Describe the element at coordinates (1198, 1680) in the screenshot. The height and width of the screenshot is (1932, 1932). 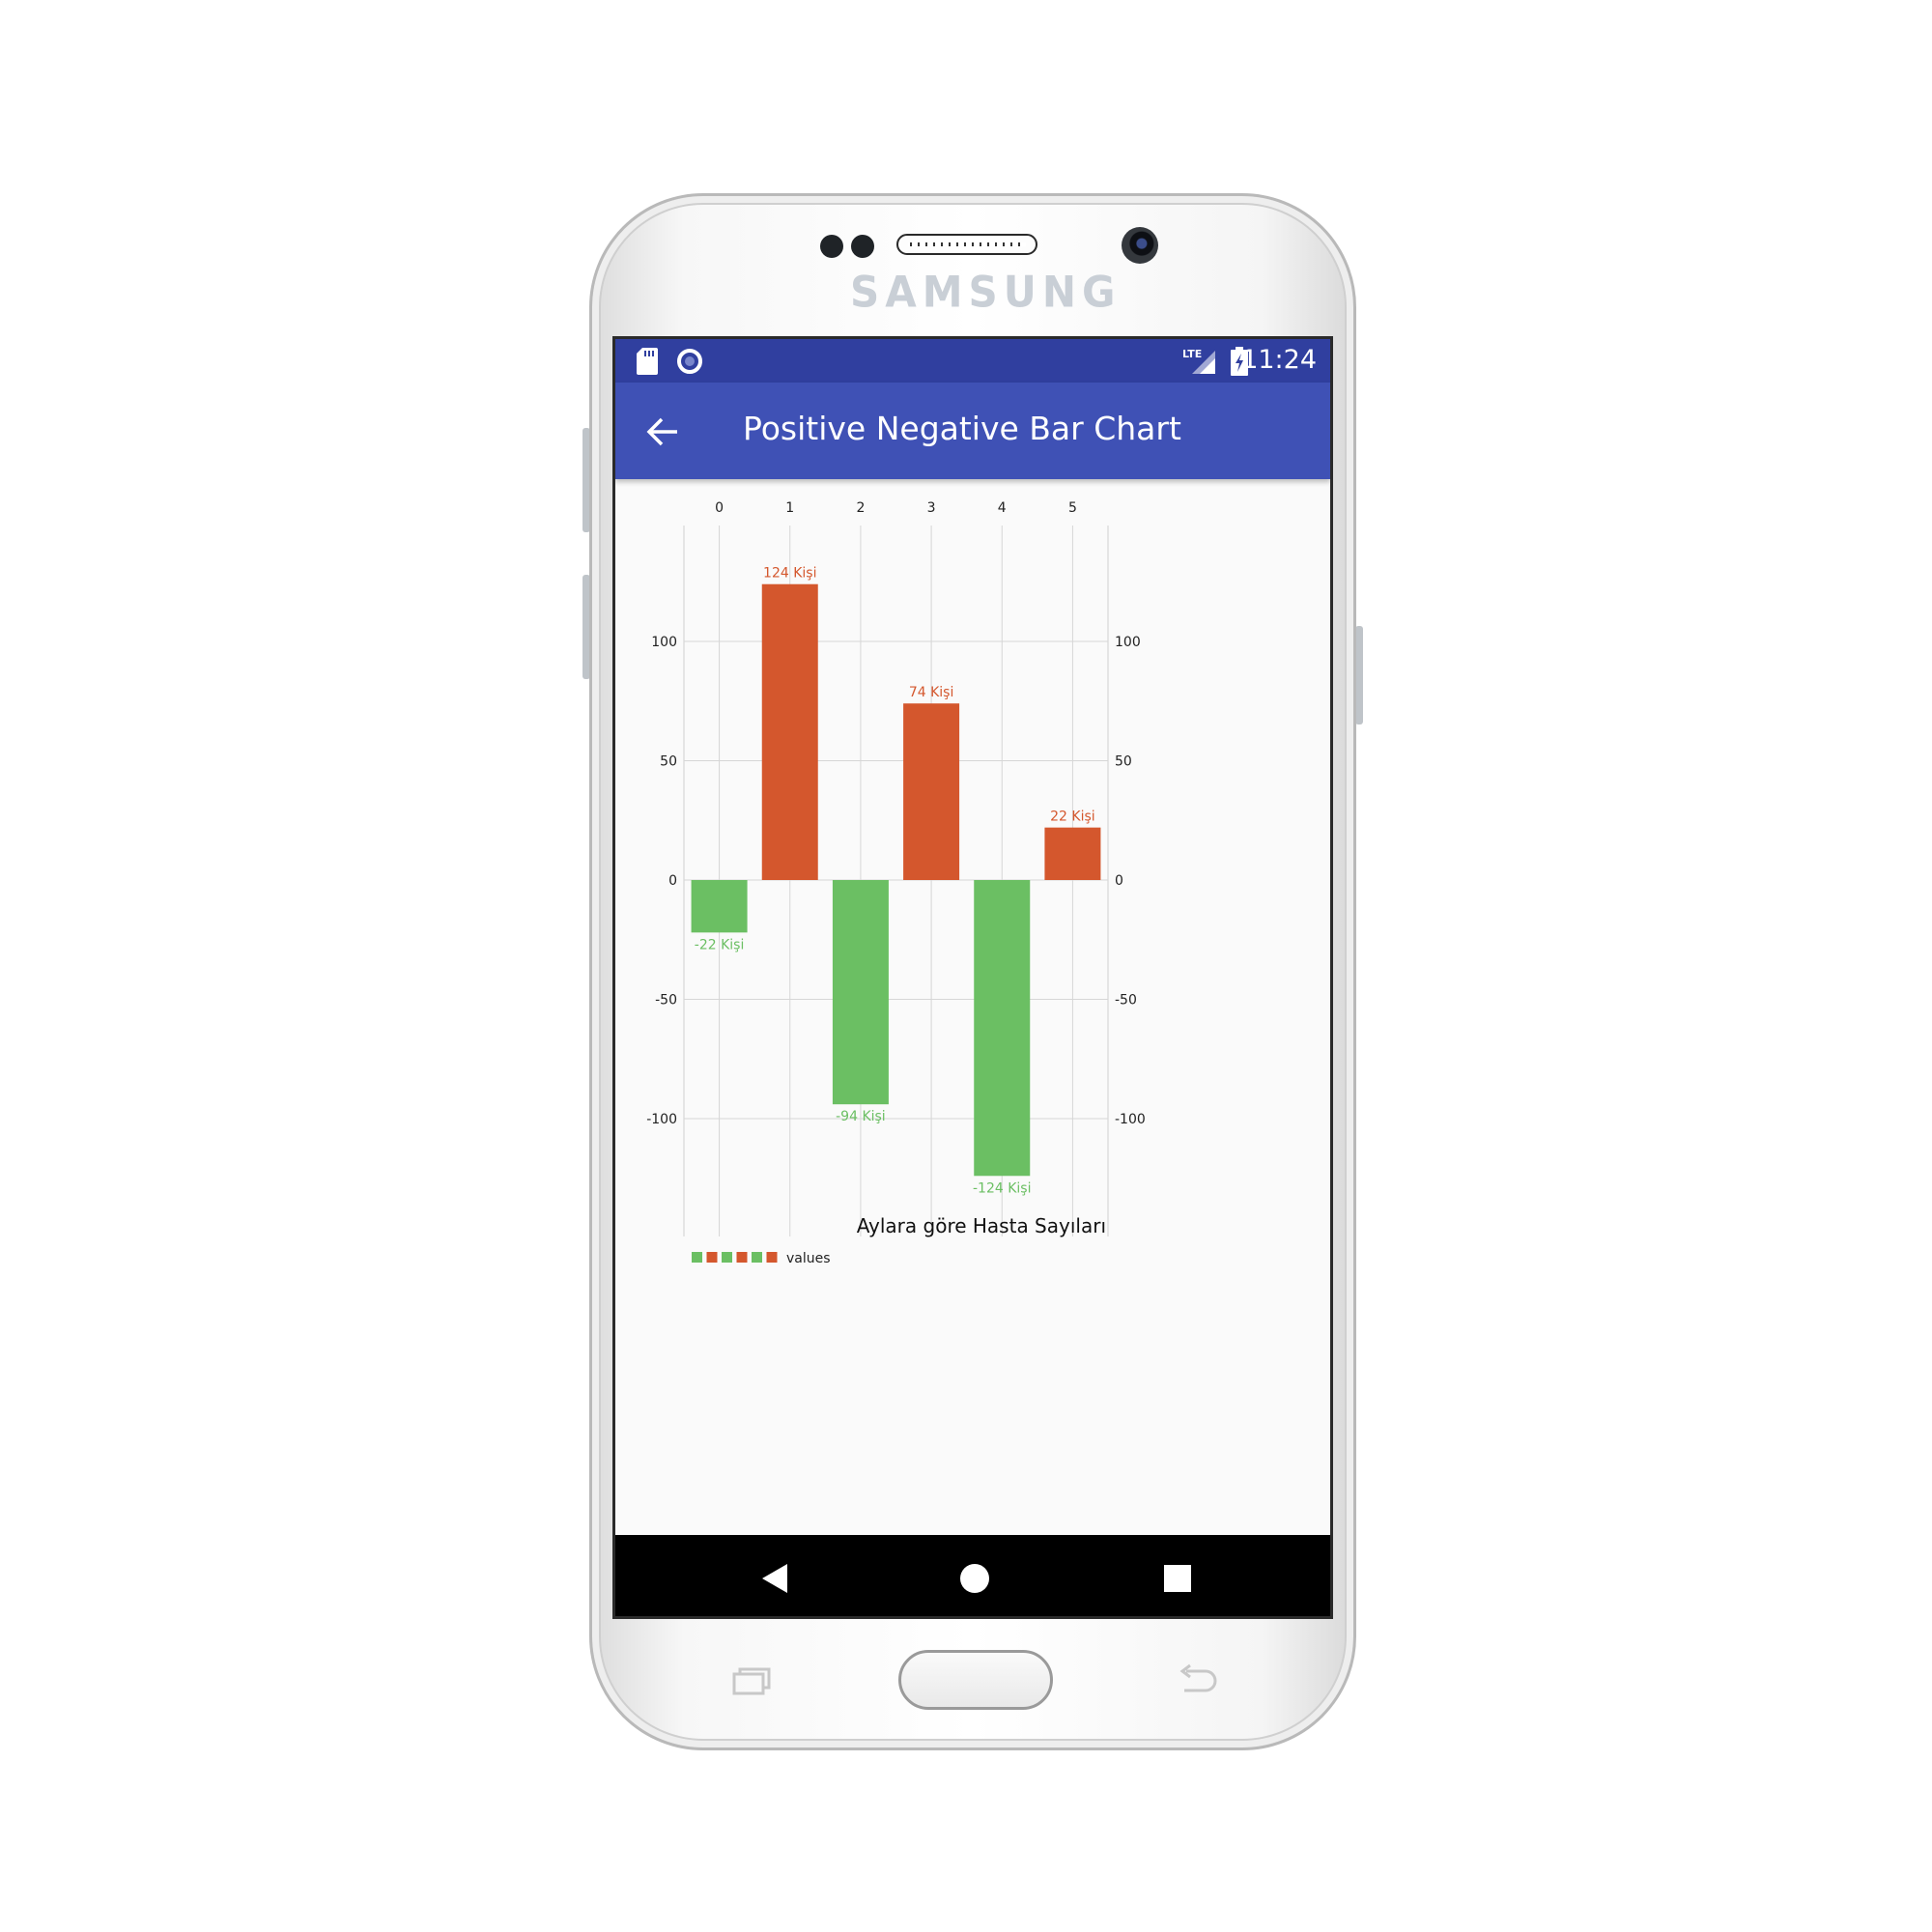
I see `hardware-back-icon` at that location.